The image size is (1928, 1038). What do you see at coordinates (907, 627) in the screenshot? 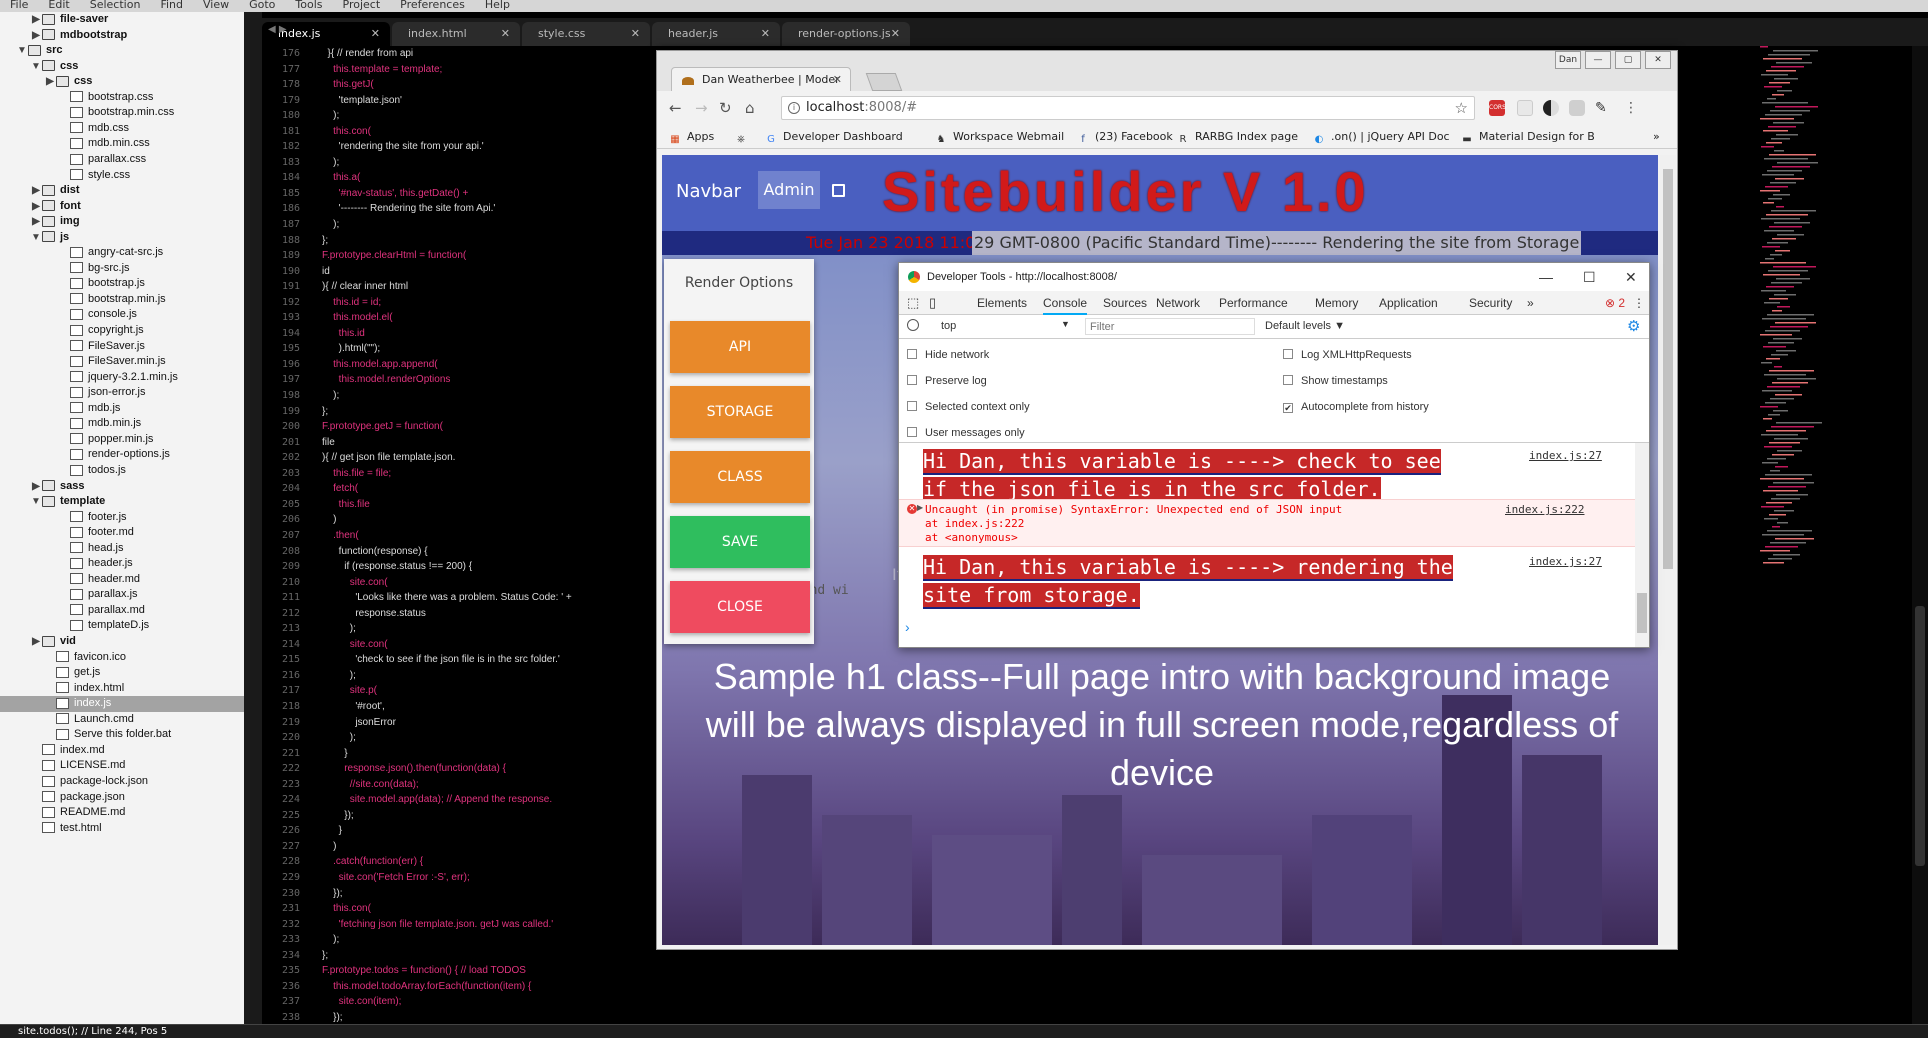
I see `console-prompt: ›` at bounding box center [907, 627].